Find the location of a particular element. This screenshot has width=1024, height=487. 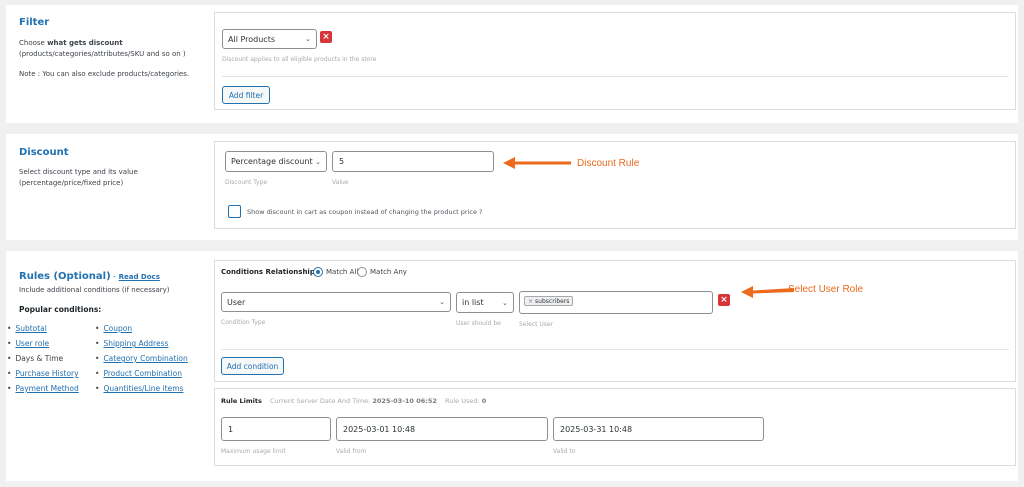

match-any-radio is located at coordinates (362, 272).